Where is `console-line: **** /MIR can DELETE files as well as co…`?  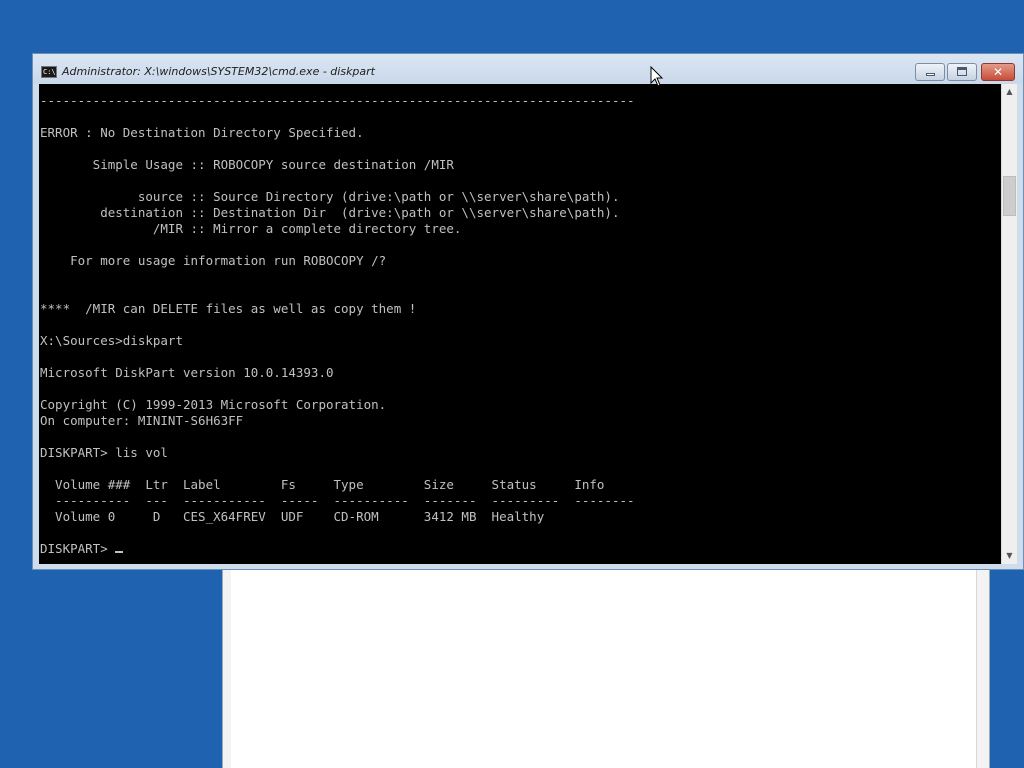 console-line: **** /MIR can DELETE files as well as co… is located at coordinates (228, 308).